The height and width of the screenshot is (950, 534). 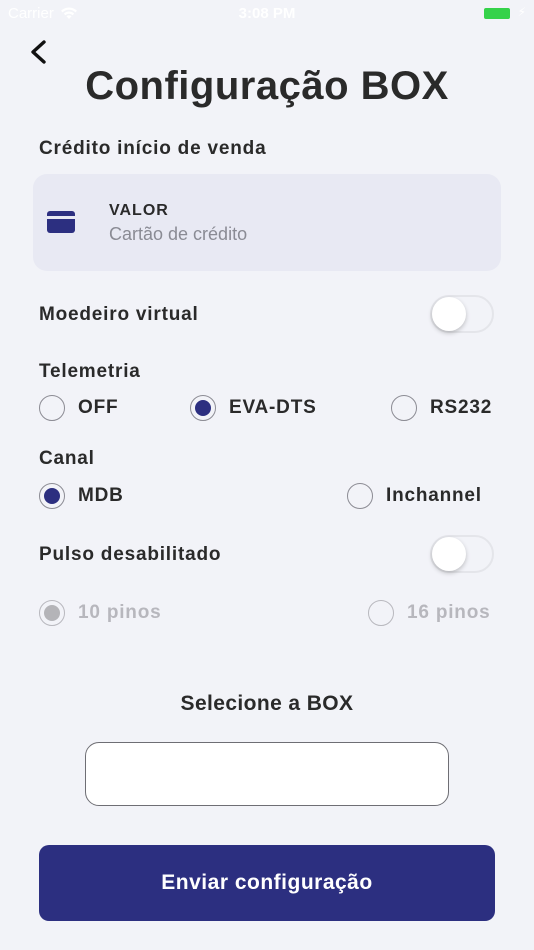 What do you see at coordinates (101, 495) in the screenshot?
I see `radio-label: MDB` at bounding box center [101, 495].